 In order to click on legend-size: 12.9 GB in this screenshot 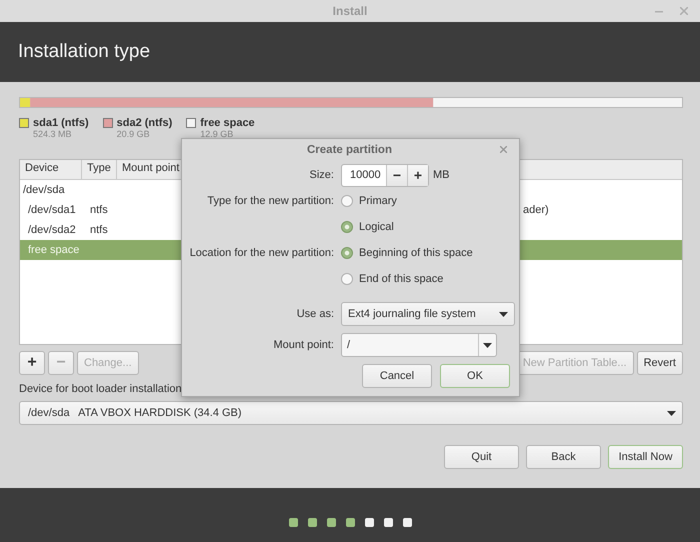, I will do `click(217, 134)`.